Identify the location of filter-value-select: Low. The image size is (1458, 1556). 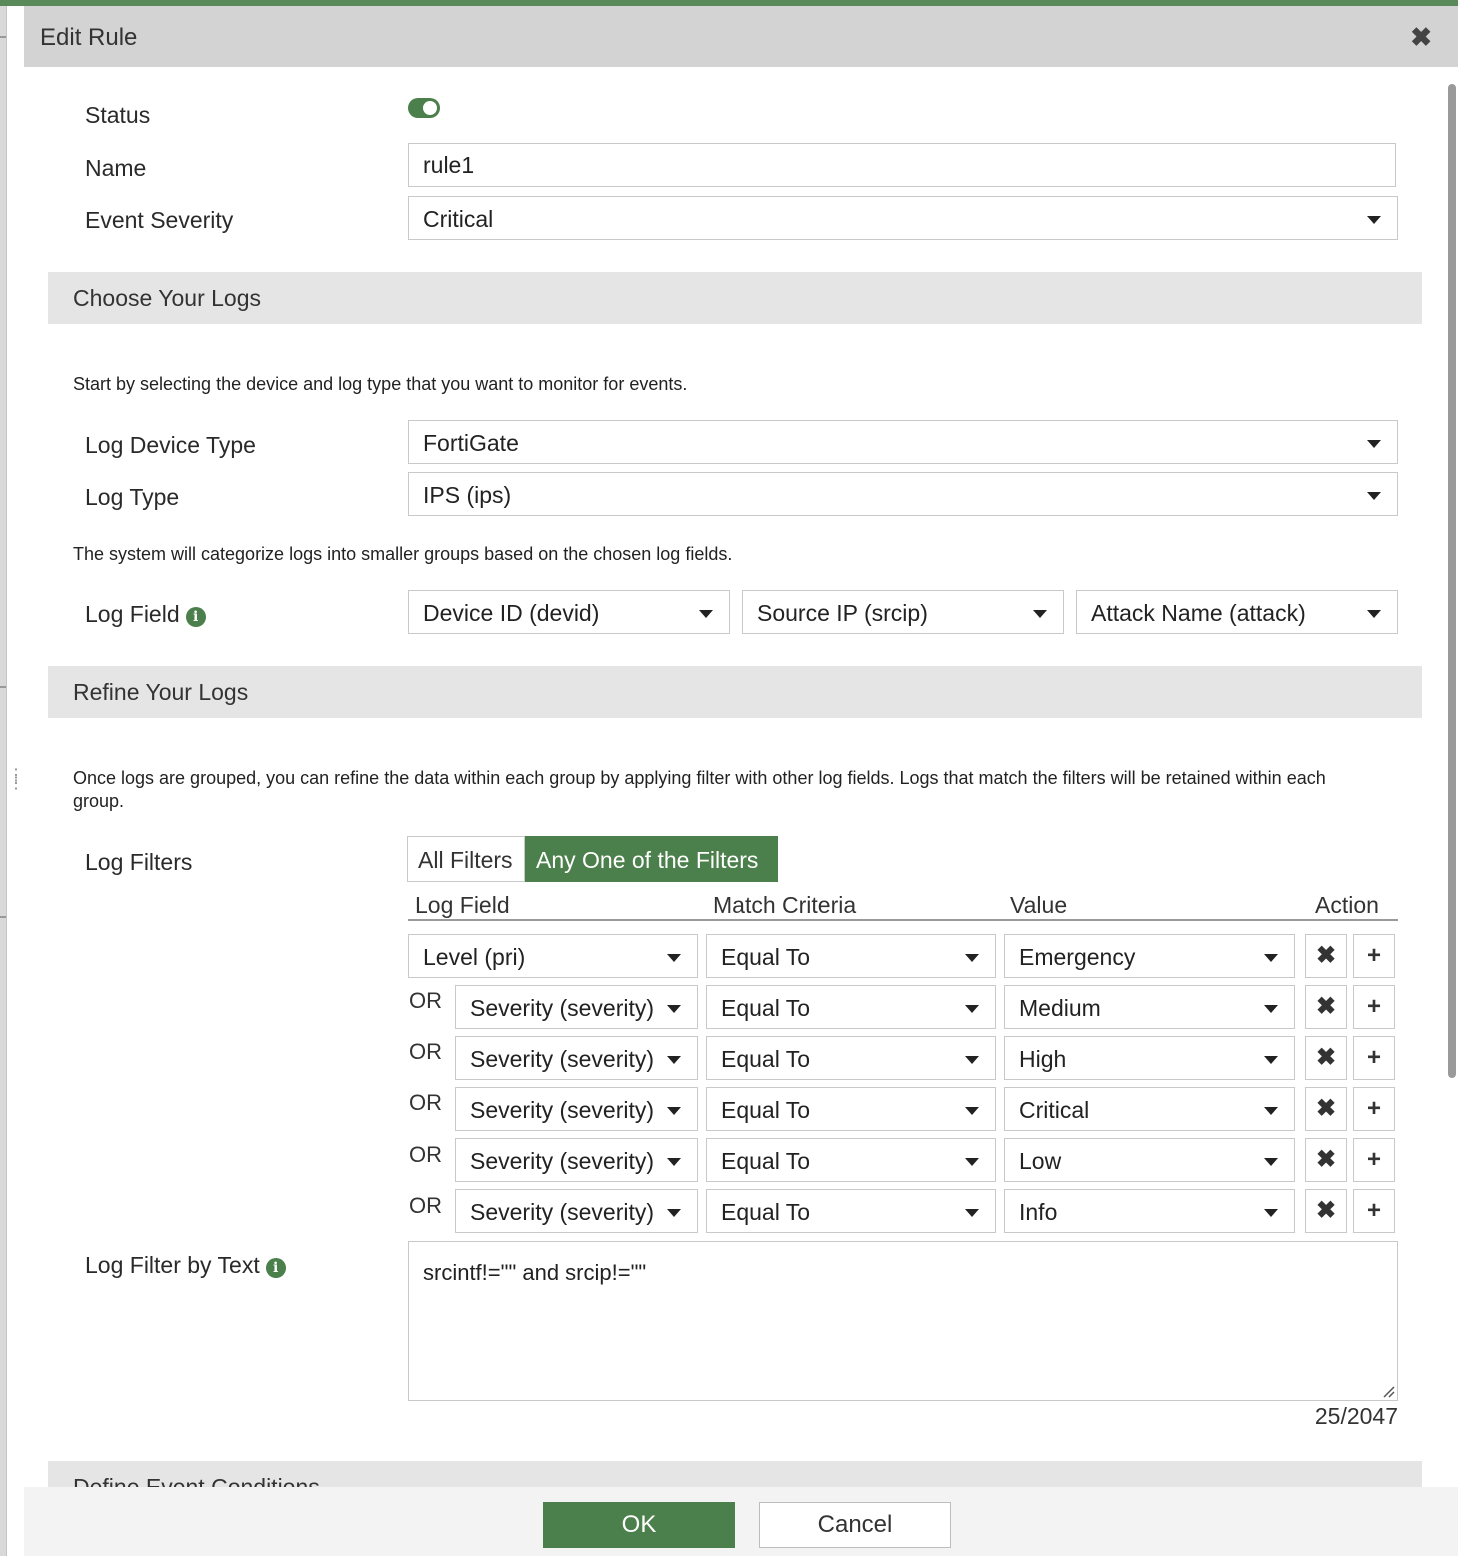
(1149, 1160).